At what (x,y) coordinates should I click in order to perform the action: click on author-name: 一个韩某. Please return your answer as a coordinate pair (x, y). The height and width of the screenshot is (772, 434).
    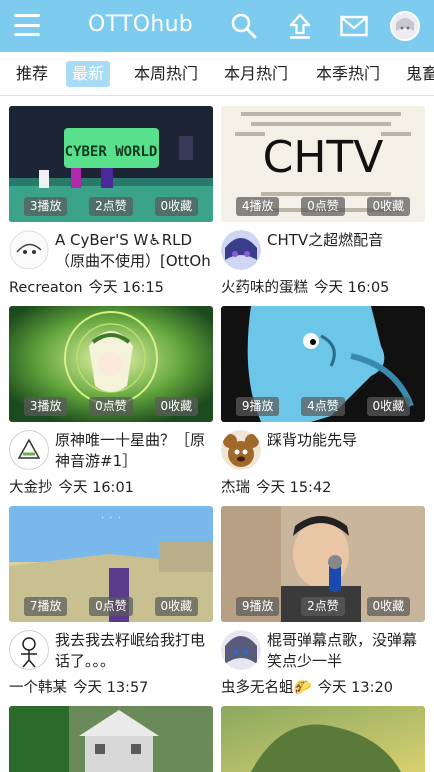
    Looking at the image, I should click on (38, 688).